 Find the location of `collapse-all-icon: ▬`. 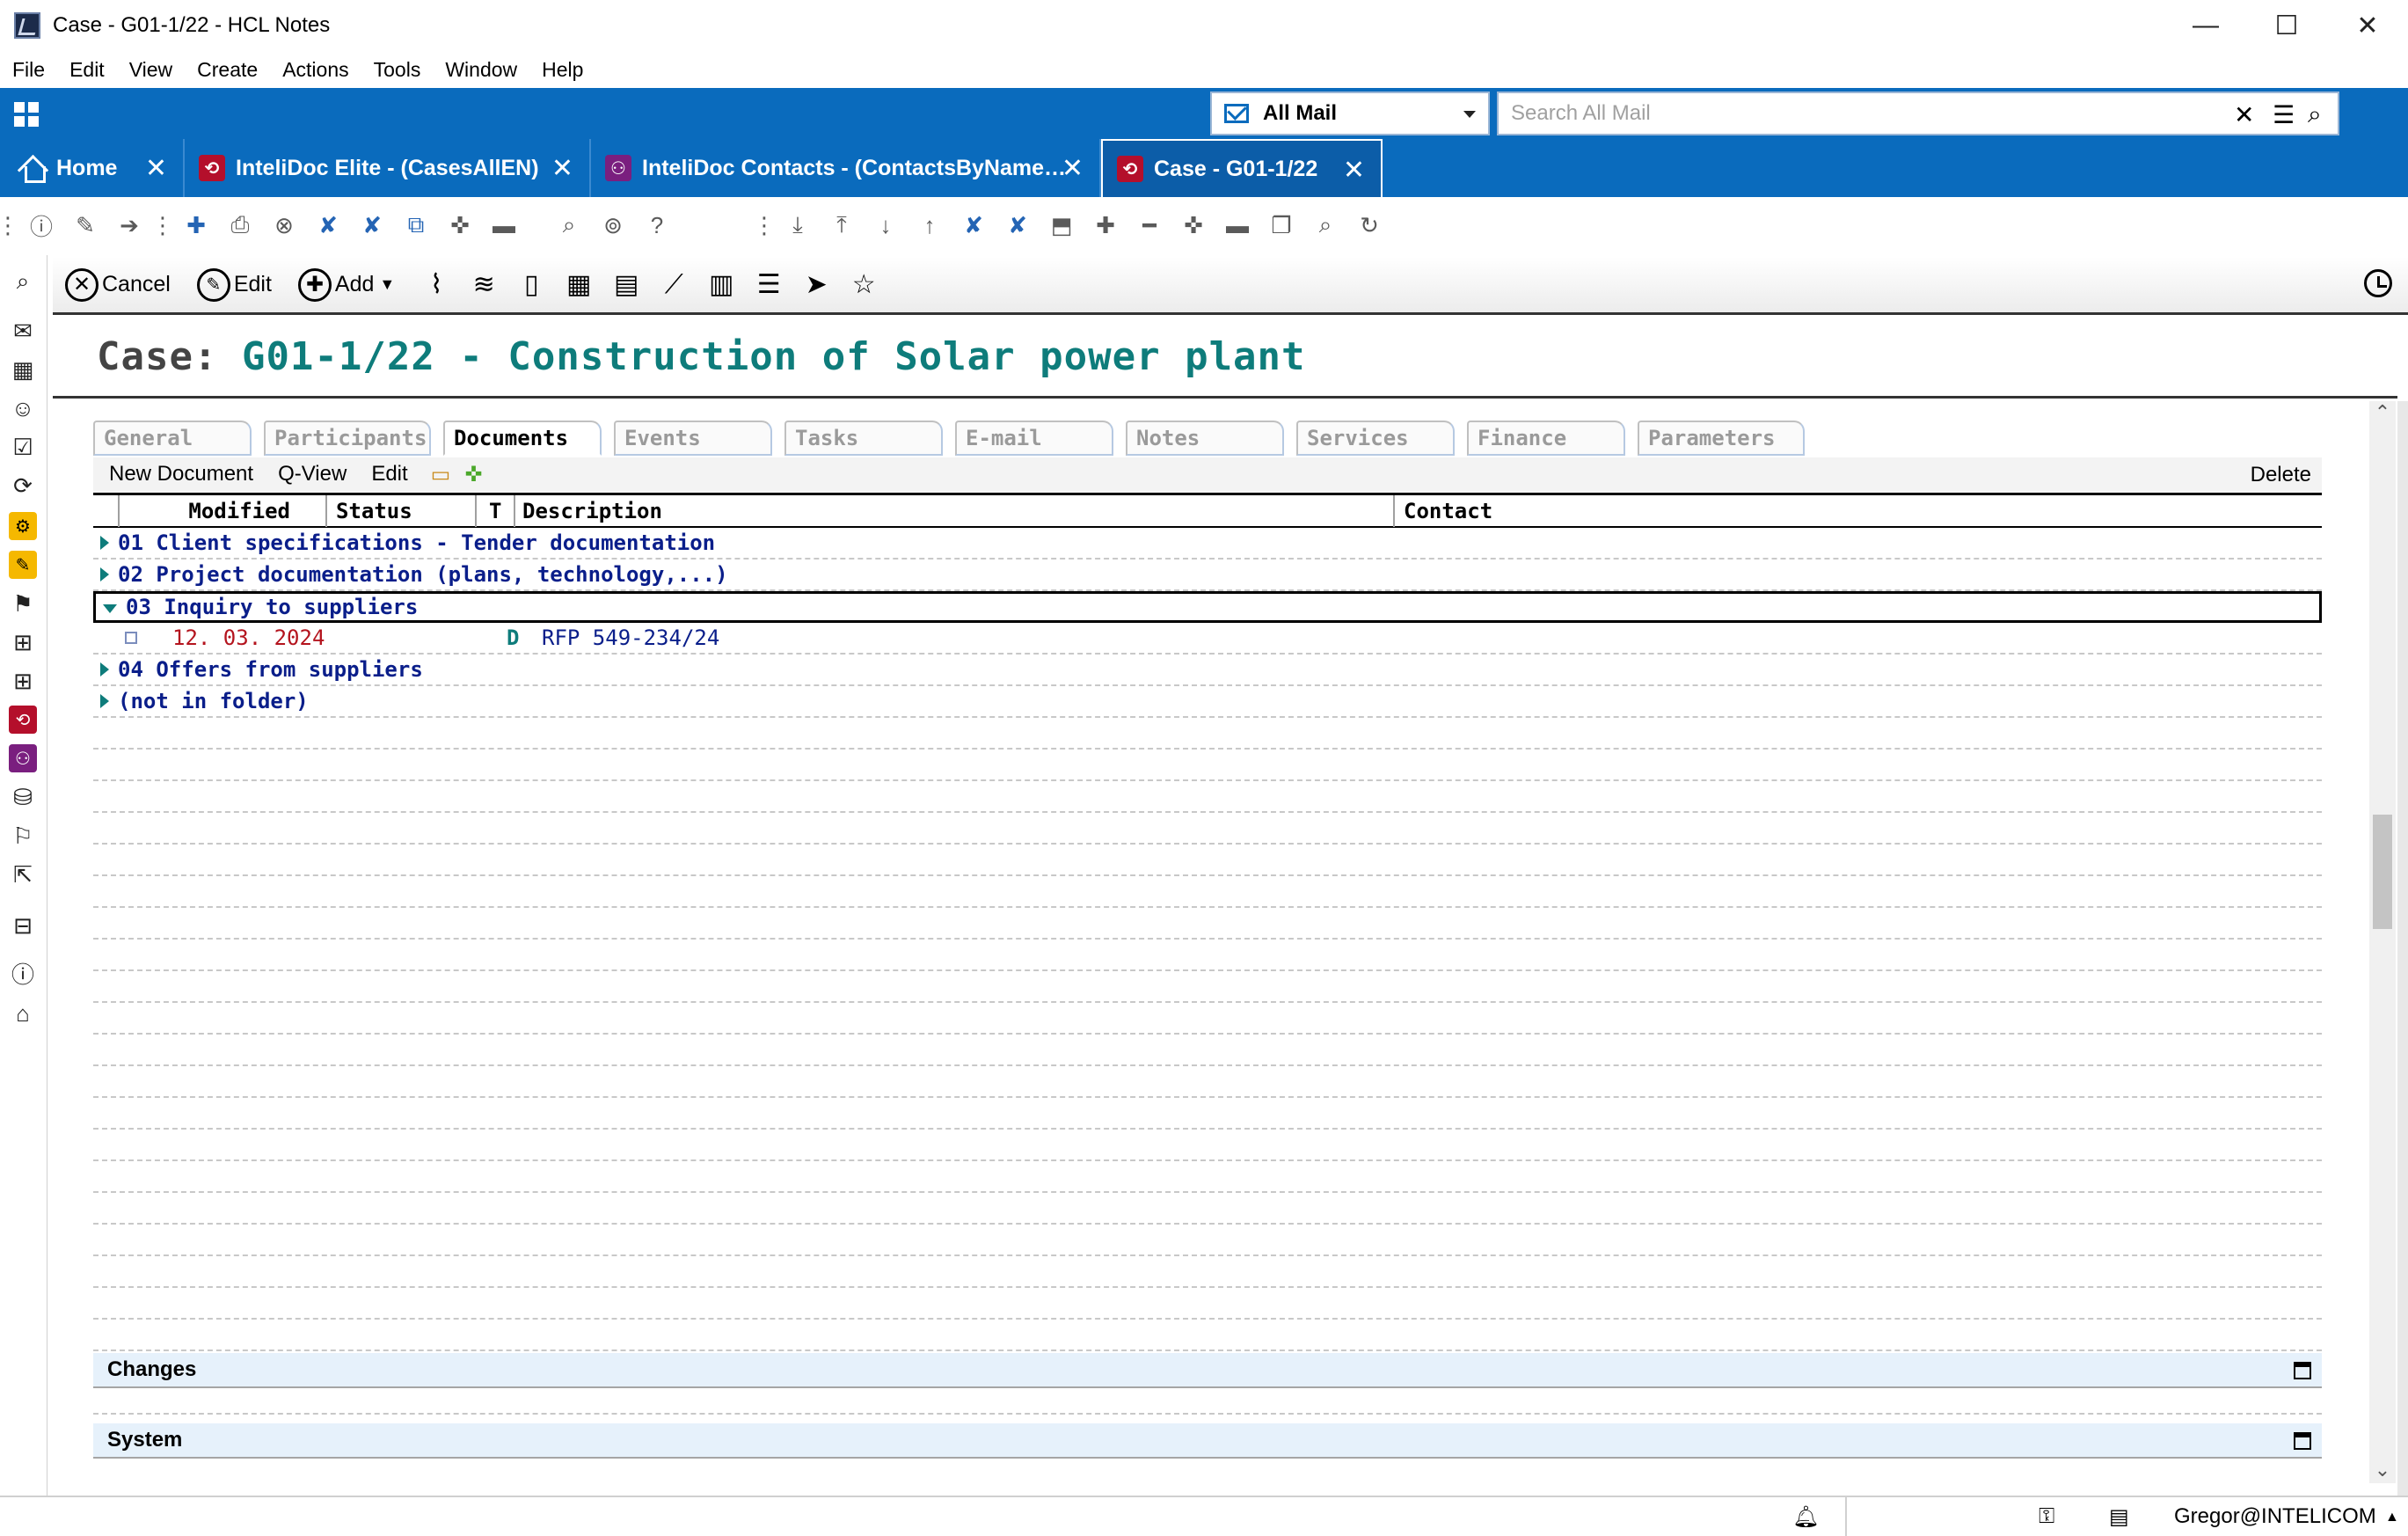

collapse-all-icon: ▬ is located at coordinates (1237, 225).